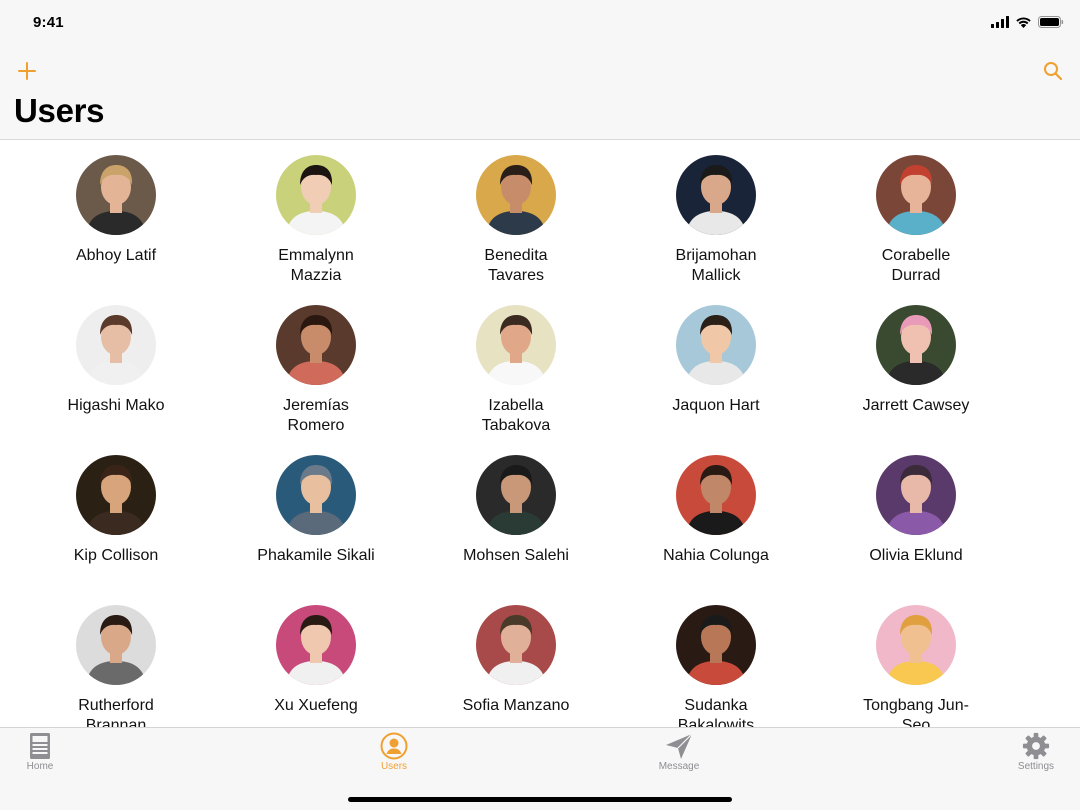 The width and height of the screenshot is (1080, 810). I want to click on user-name: Abhoy Latif, so click(116, 255).